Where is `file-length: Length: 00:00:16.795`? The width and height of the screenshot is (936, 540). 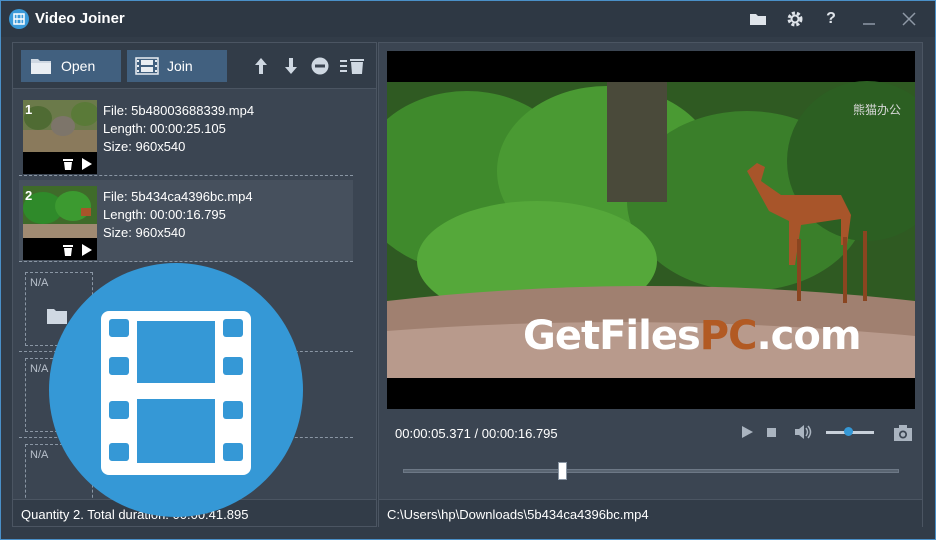
file-length: Length: 00:00:16.795 is located at coordinates (164, 214).